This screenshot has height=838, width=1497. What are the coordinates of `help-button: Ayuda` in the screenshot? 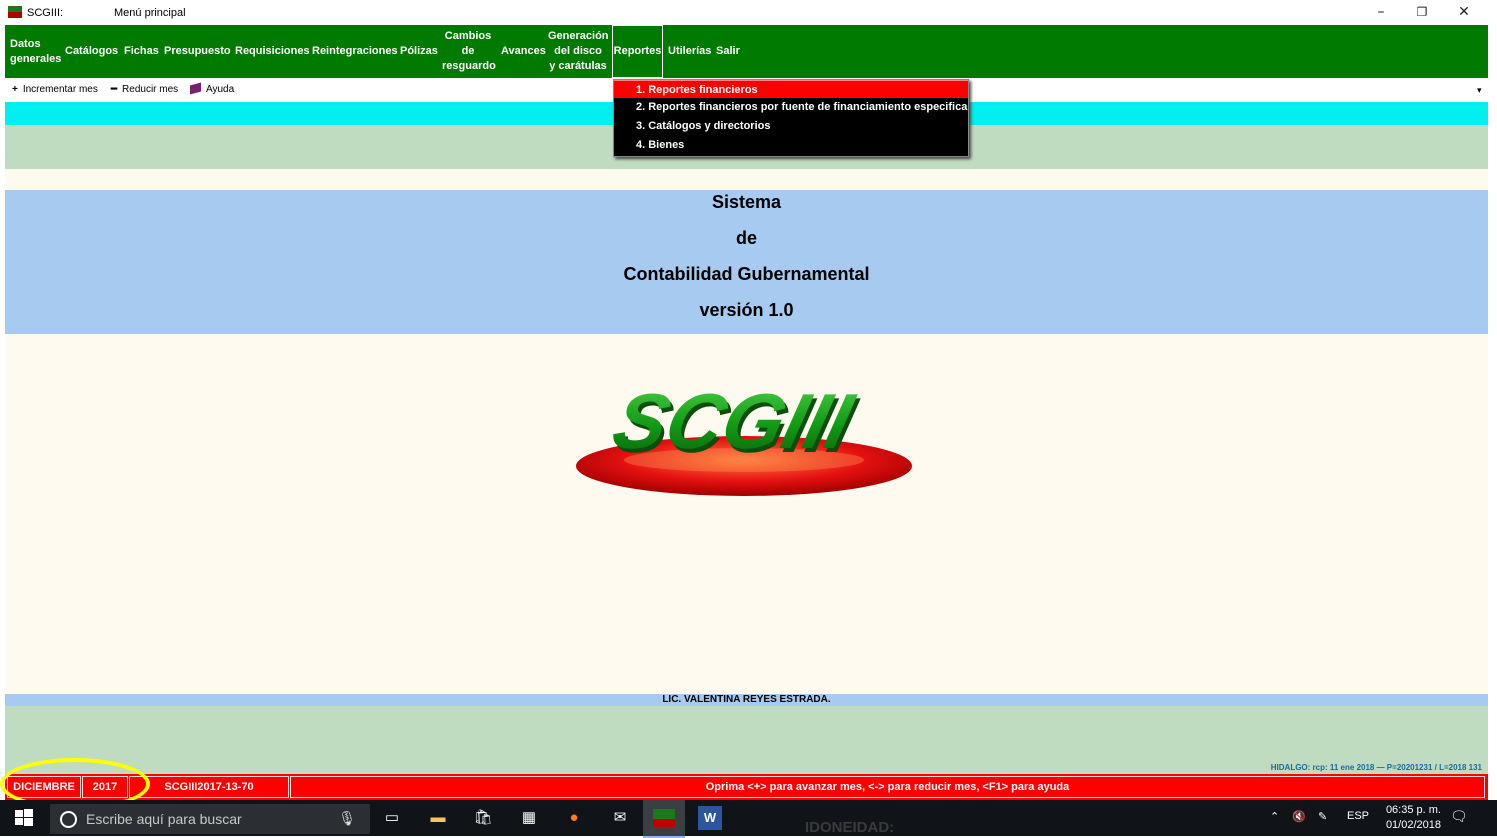 It's located at (212, 88).